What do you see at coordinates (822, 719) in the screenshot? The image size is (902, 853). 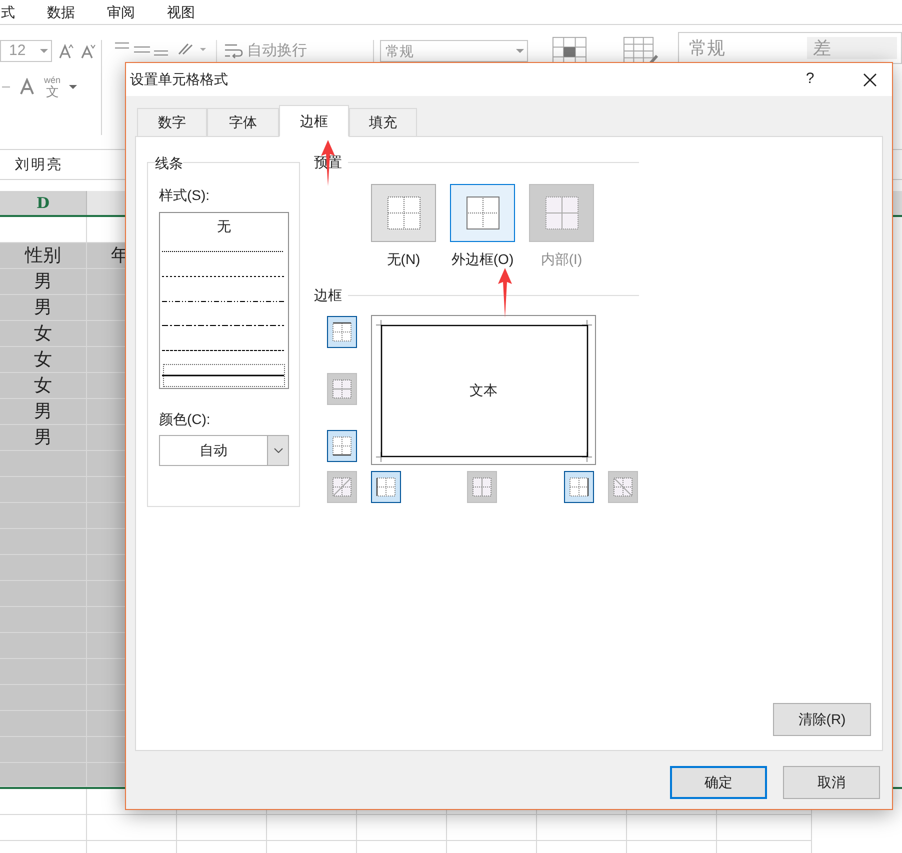 I see `clear-button: 清除(R)` at bounding box center [822, 719].